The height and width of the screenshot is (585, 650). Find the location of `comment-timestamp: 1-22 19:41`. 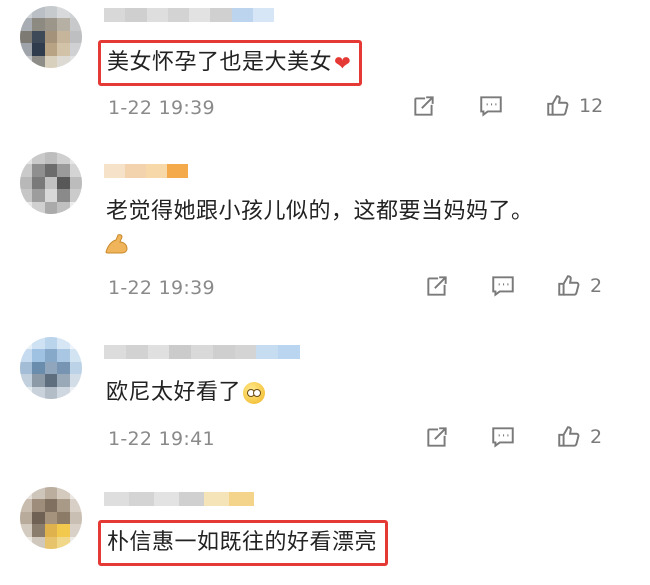

comment-timestamp: 1-22 19:41 is located at coordinates (161, 439).